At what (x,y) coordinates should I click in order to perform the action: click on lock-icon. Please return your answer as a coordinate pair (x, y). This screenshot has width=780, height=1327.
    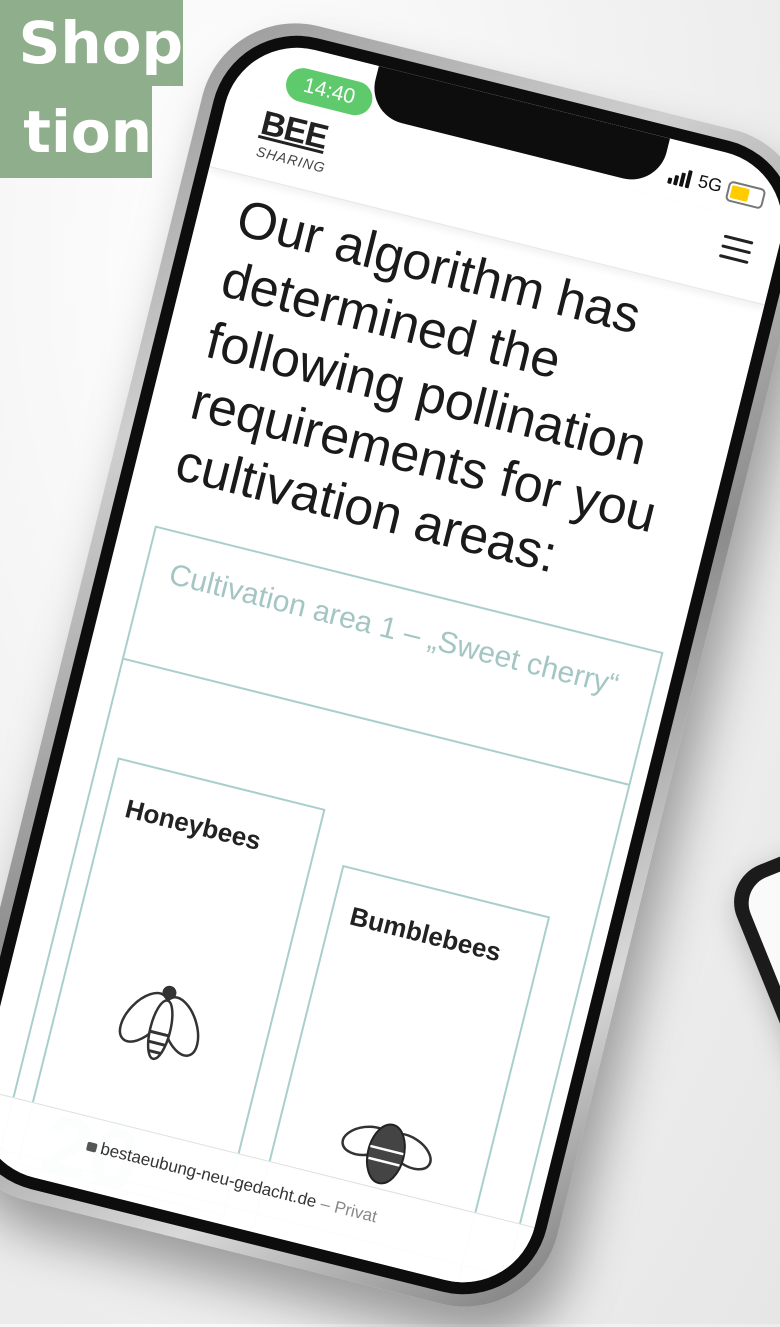
    Looking at the image, I should click on (91, 1147).